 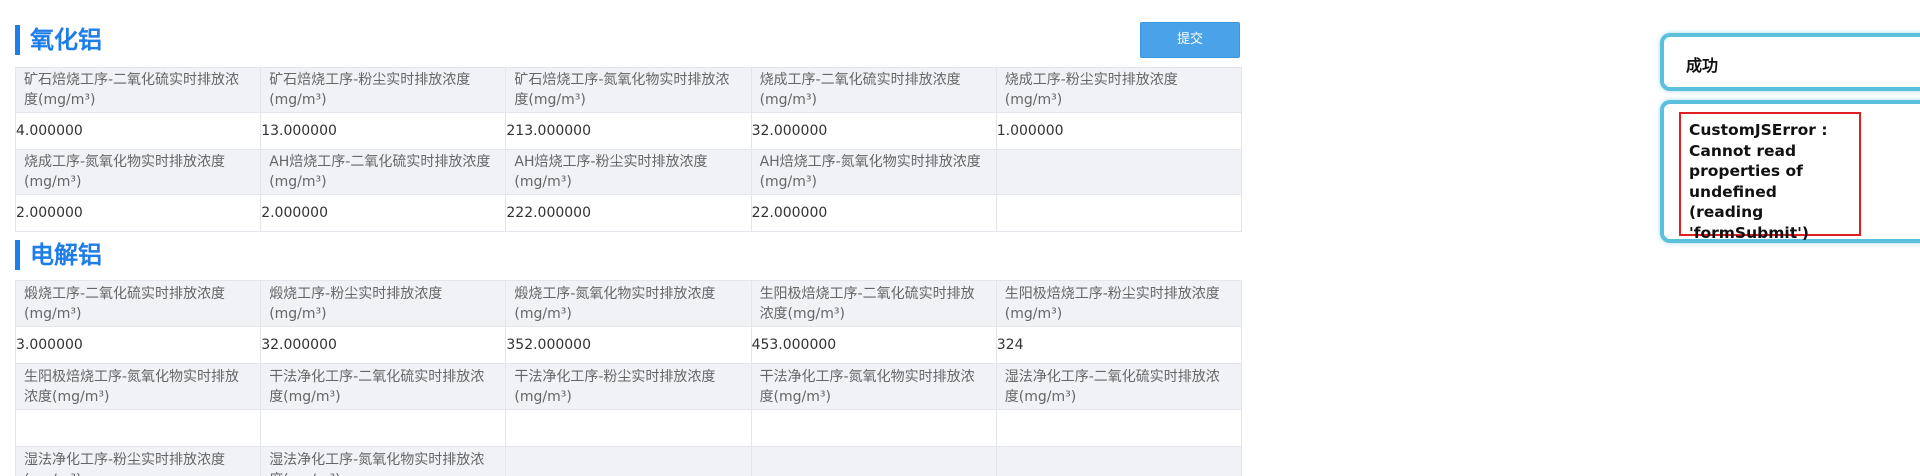 I want to click on header-cell: AH焙烧工序-粉尘实时排放浓度(mg/m³), so click(x=628, y=172).